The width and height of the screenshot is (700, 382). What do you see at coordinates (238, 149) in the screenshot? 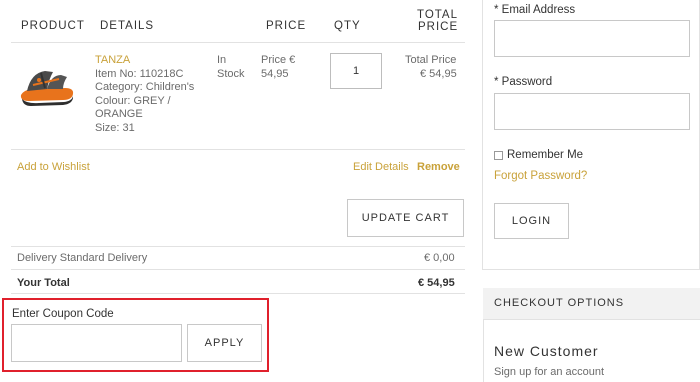
I see `row-divider` at bounding box center [238, 149].